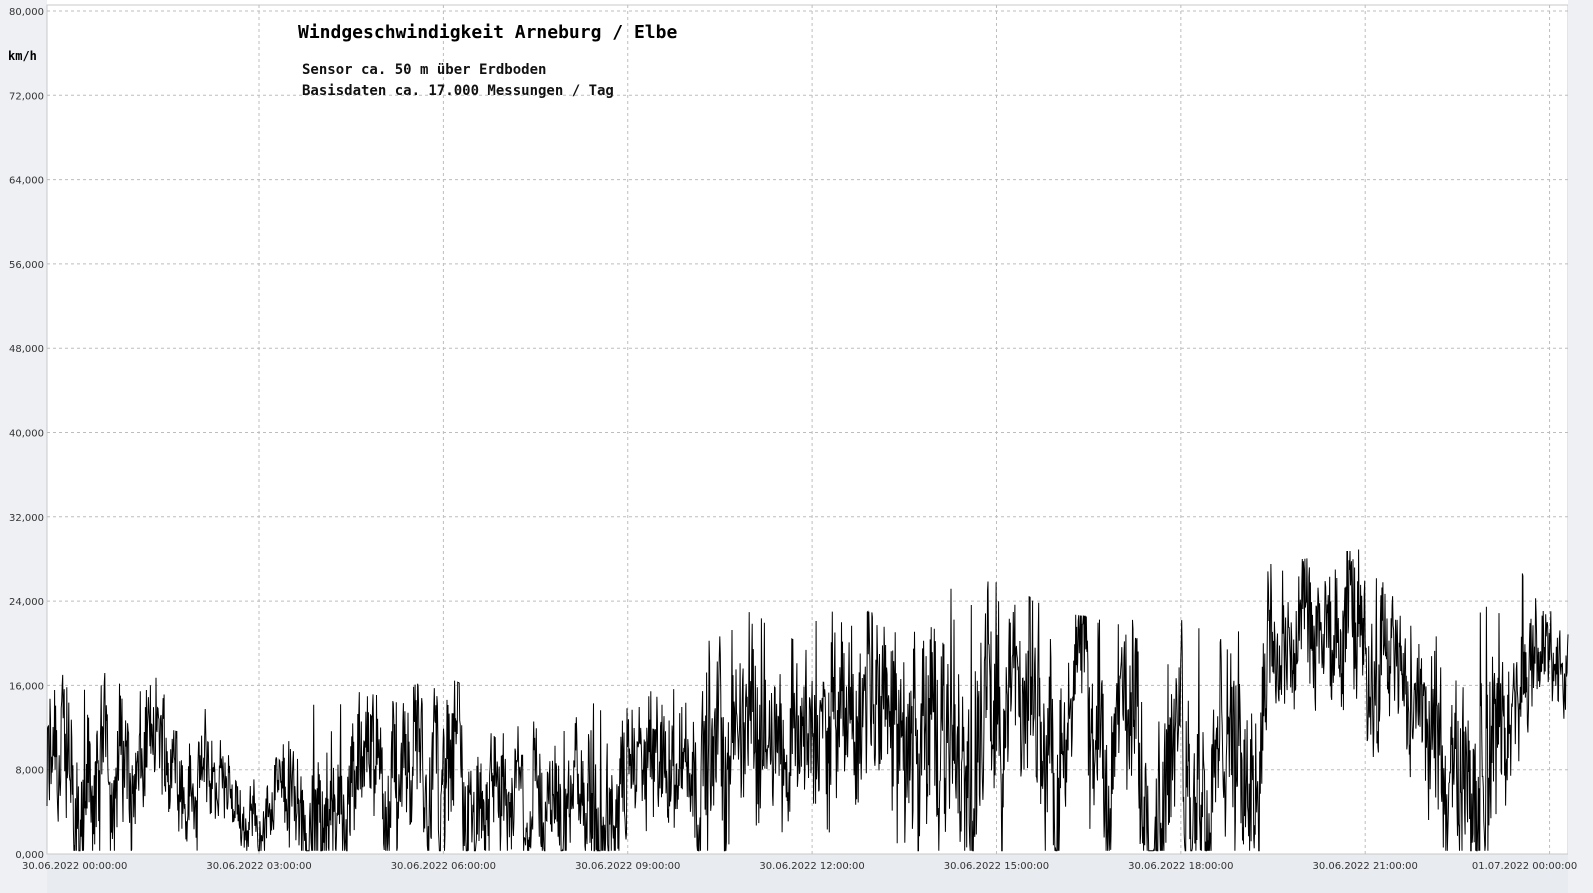  What do you see at coordinates (443, 866) in the screenshot?
I see `x-tick-label: 30.06.2022 06:00:00` at bounding box center [443, 866].